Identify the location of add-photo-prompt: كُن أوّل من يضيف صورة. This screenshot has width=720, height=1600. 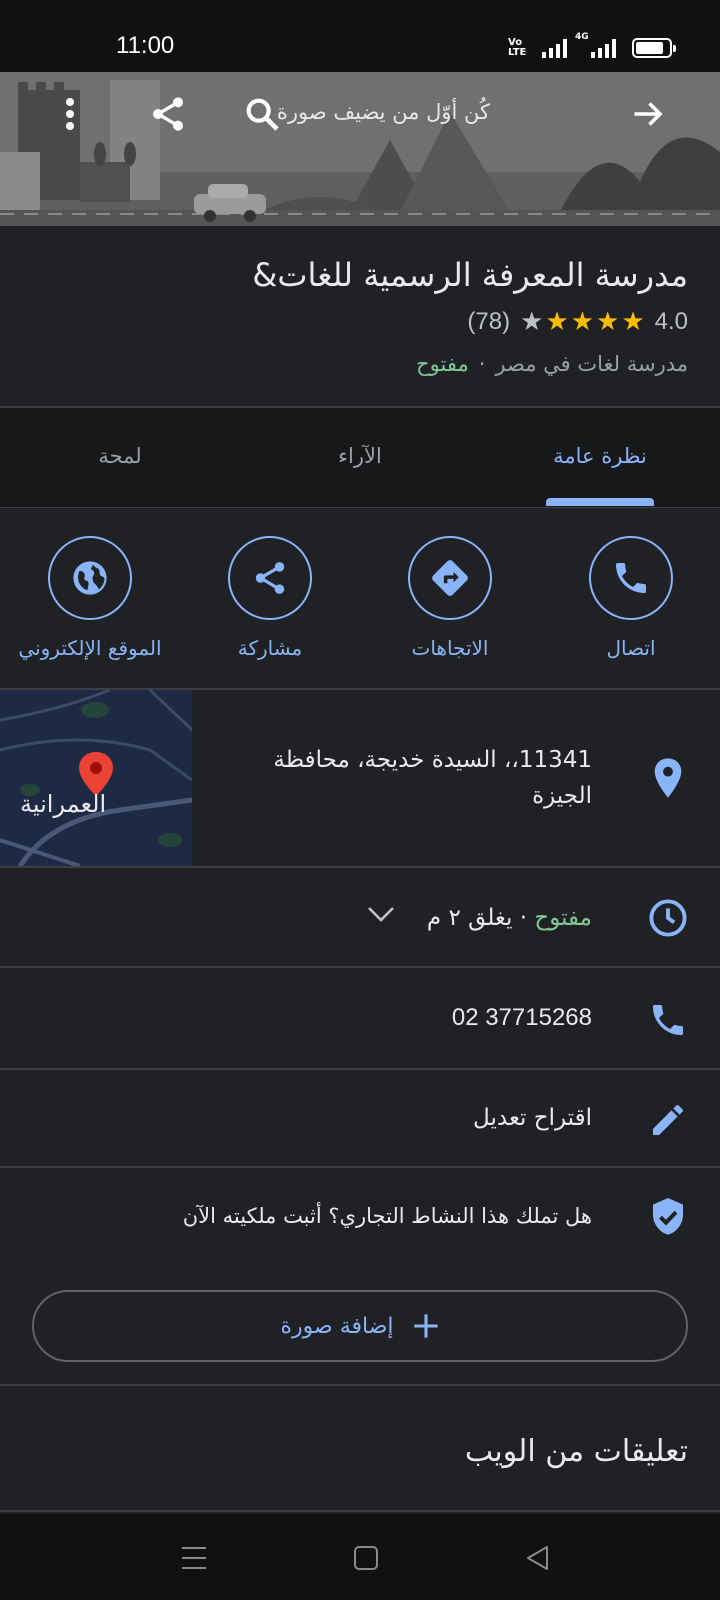
(383, 112).